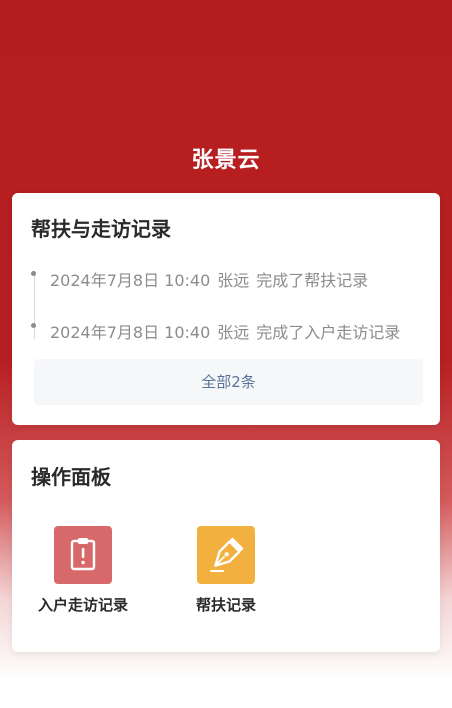 The height and width of the screenshot is (708, 452). Describe the element at coordinates (226, 555) in the screenshot. I see `pen-nib-icon` at that location.